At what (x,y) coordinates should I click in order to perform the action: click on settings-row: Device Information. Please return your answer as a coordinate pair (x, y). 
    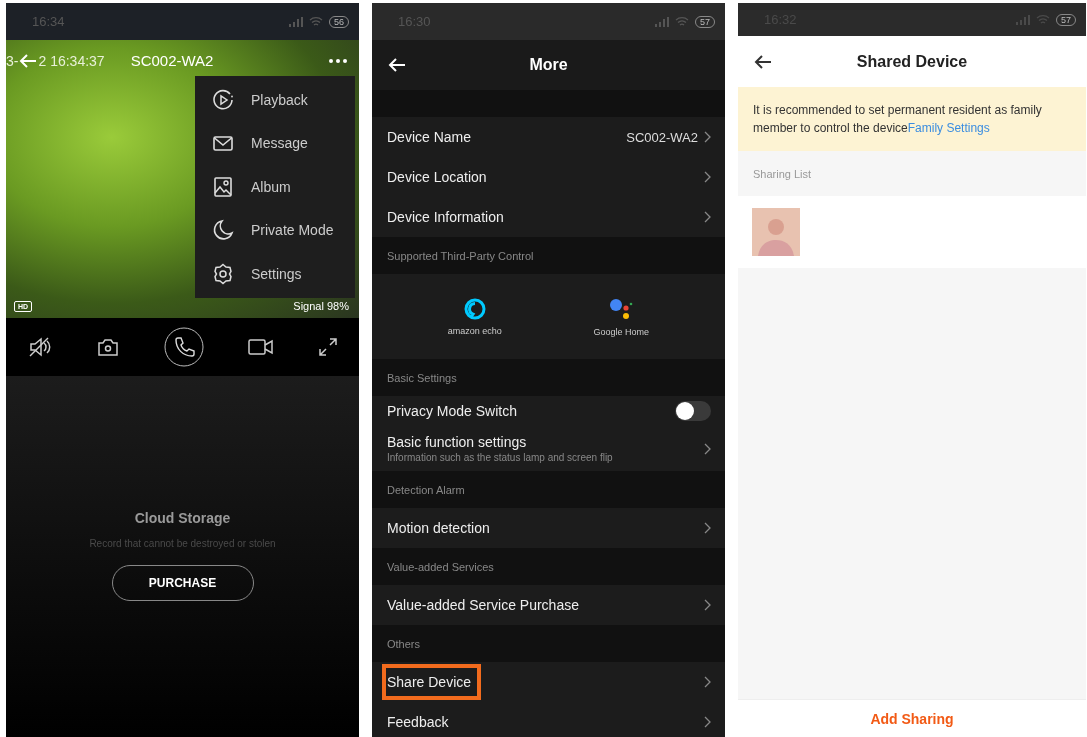
    Looking at the image, I should click on (548, 217).